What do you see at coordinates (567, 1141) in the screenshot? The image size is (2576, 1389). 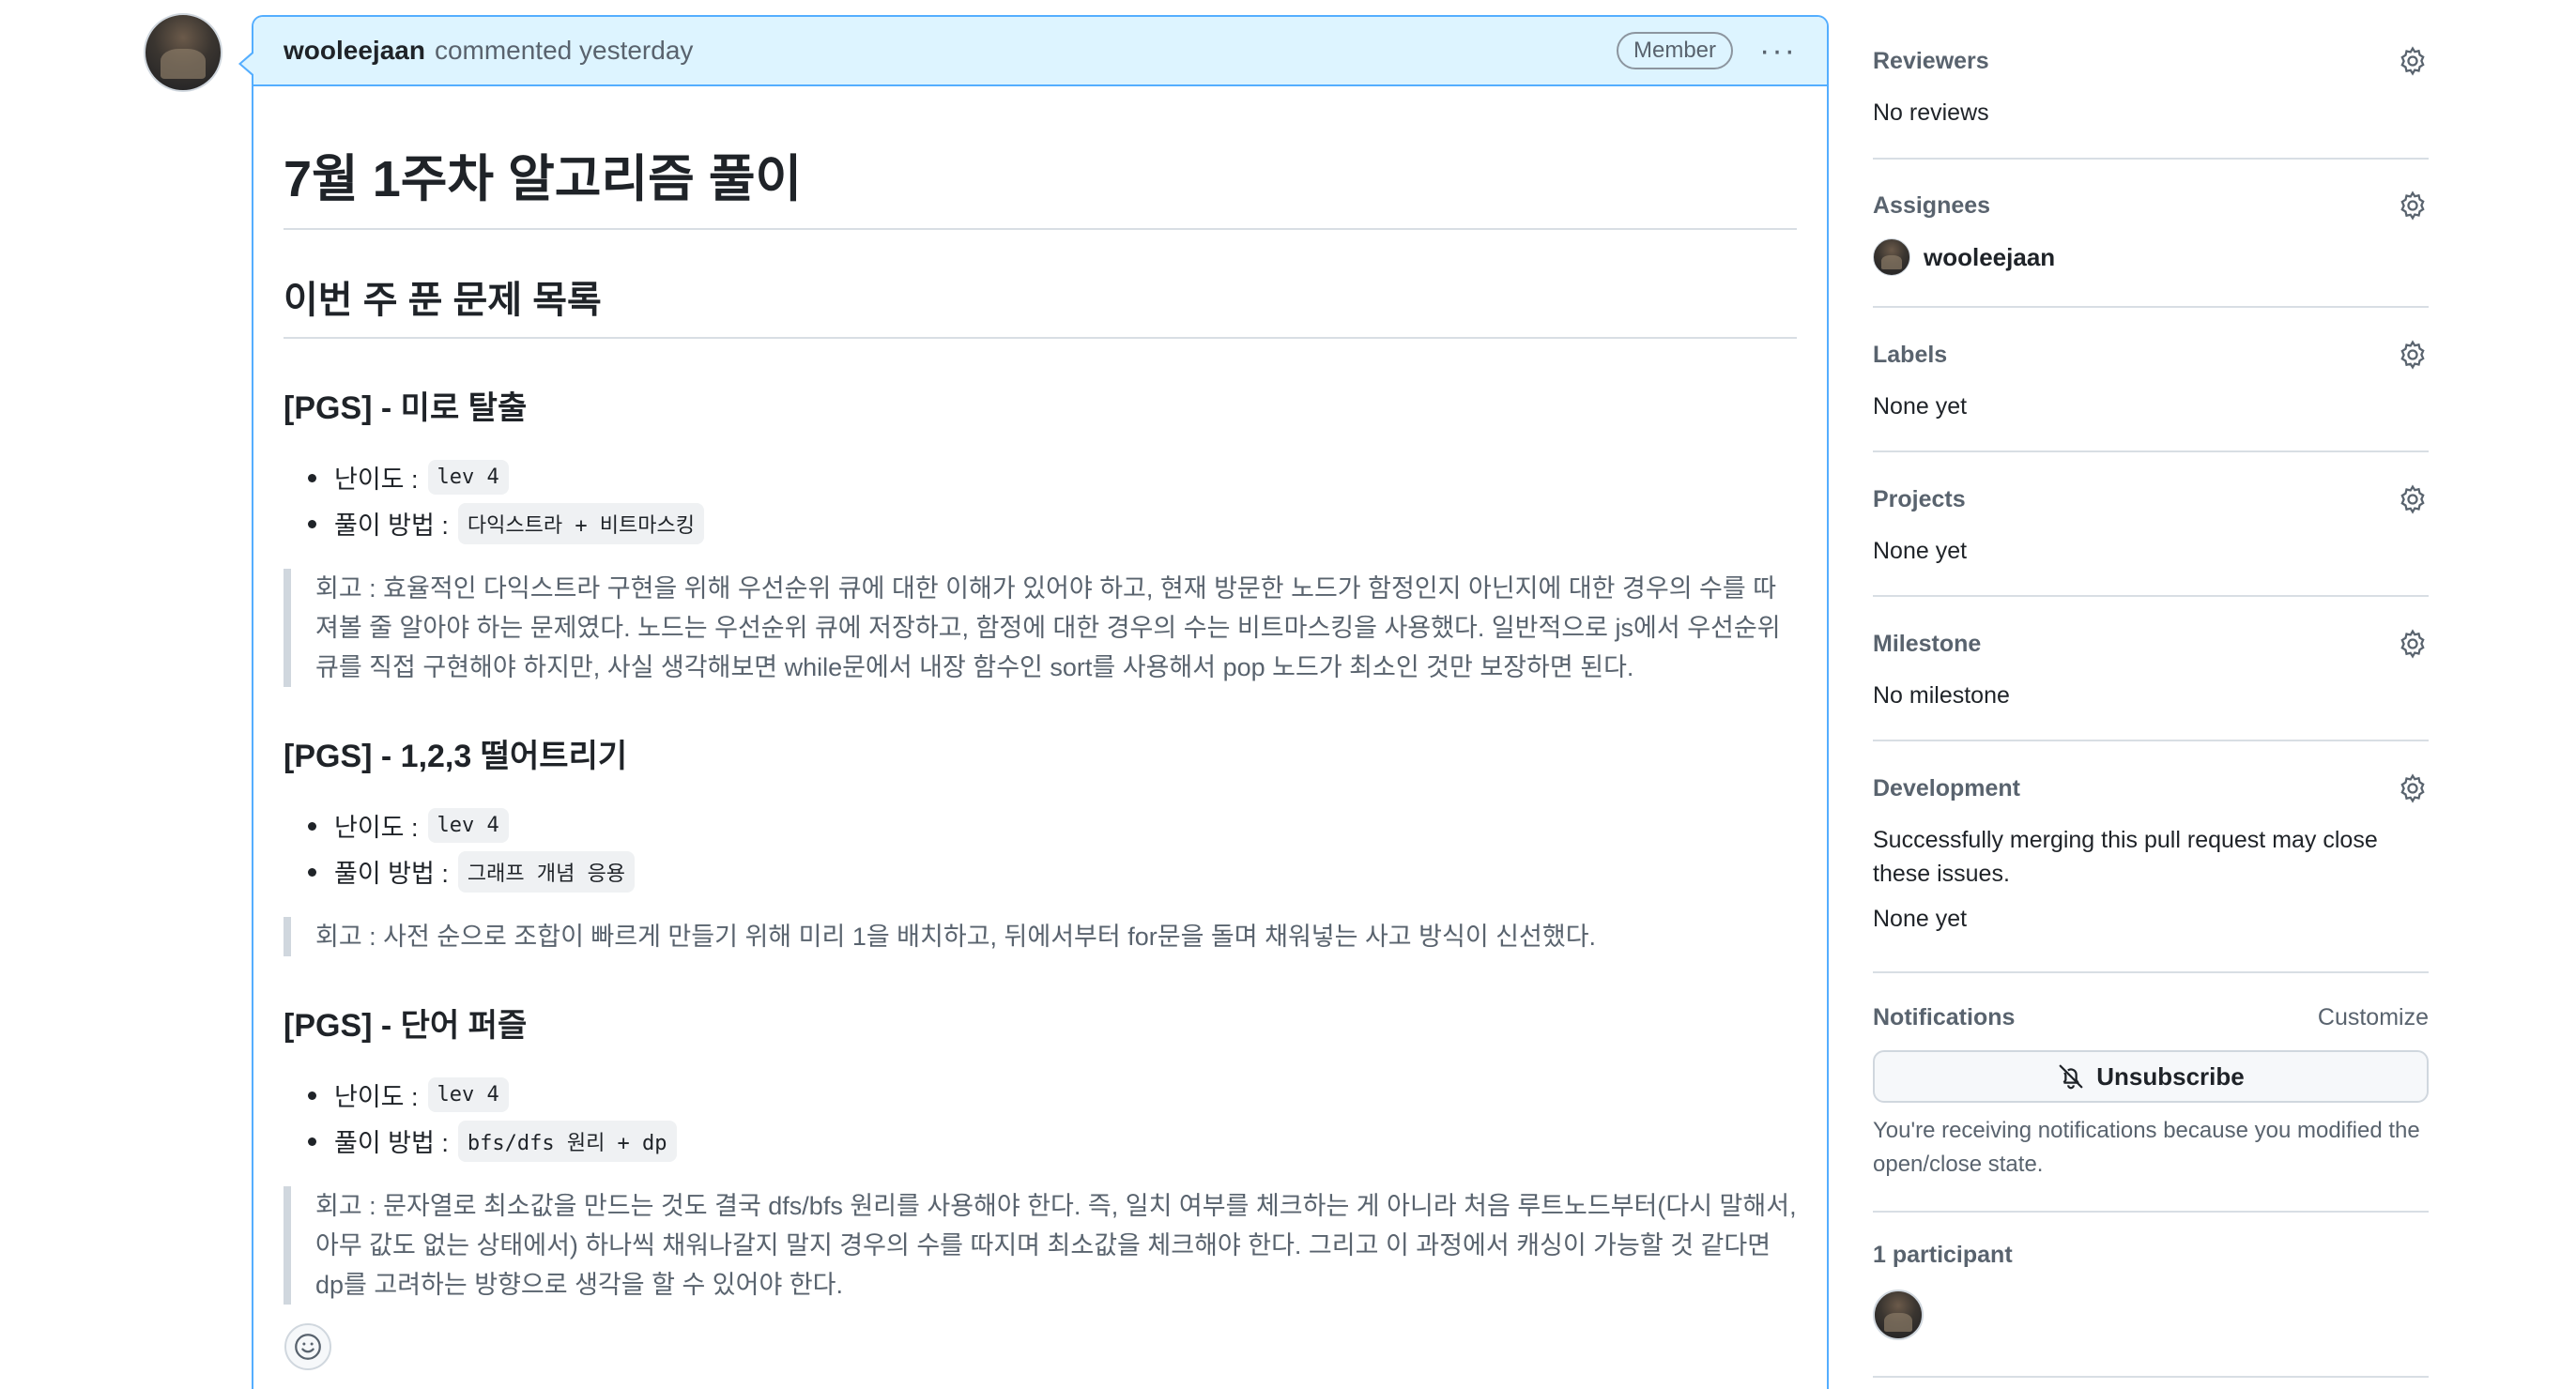 I see `method-code: bfs/dfs 원리 + dp` at bounding box center [567, 1141].